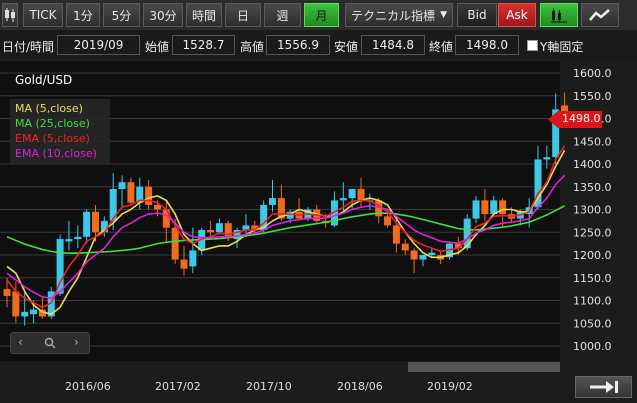 The width and height of the screenshot is (637, 403). I want to click on open-label: 始値, so click(157, 47).